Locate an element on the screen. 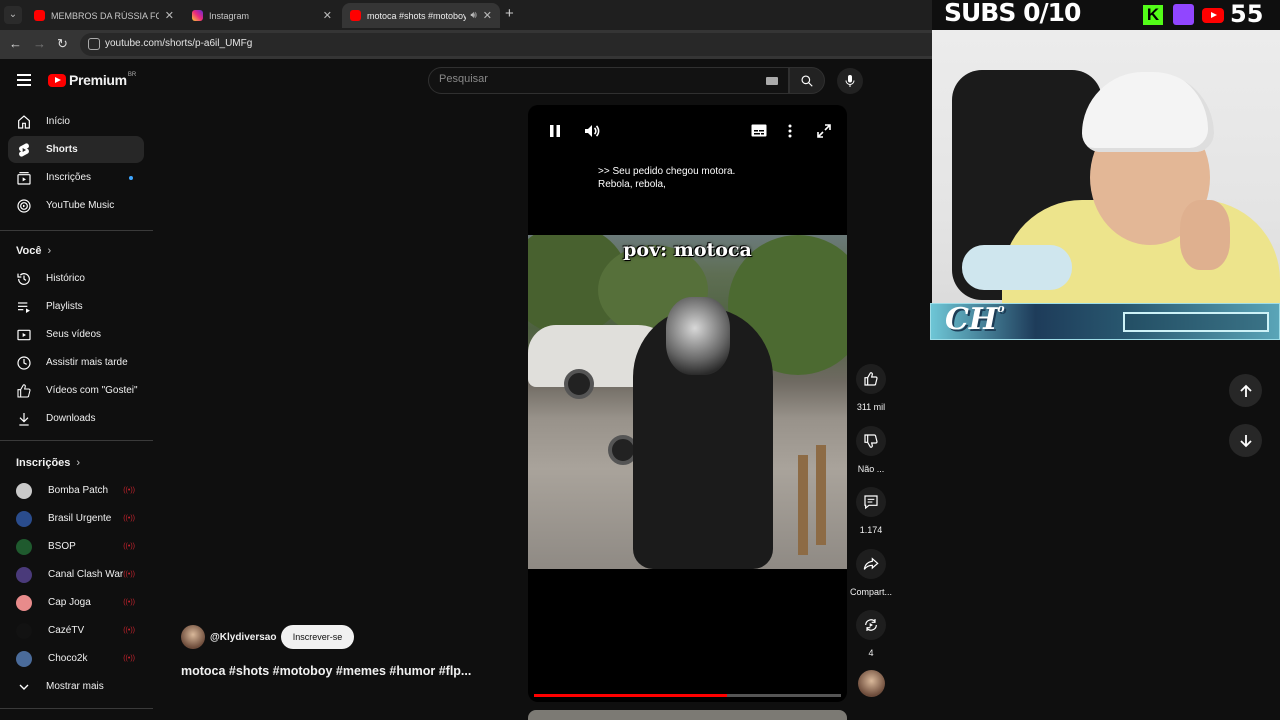 Image resolution: width=1280 pixels, height=720 pixels. youtube-favicon-icon is located at coordinates (39, 15).